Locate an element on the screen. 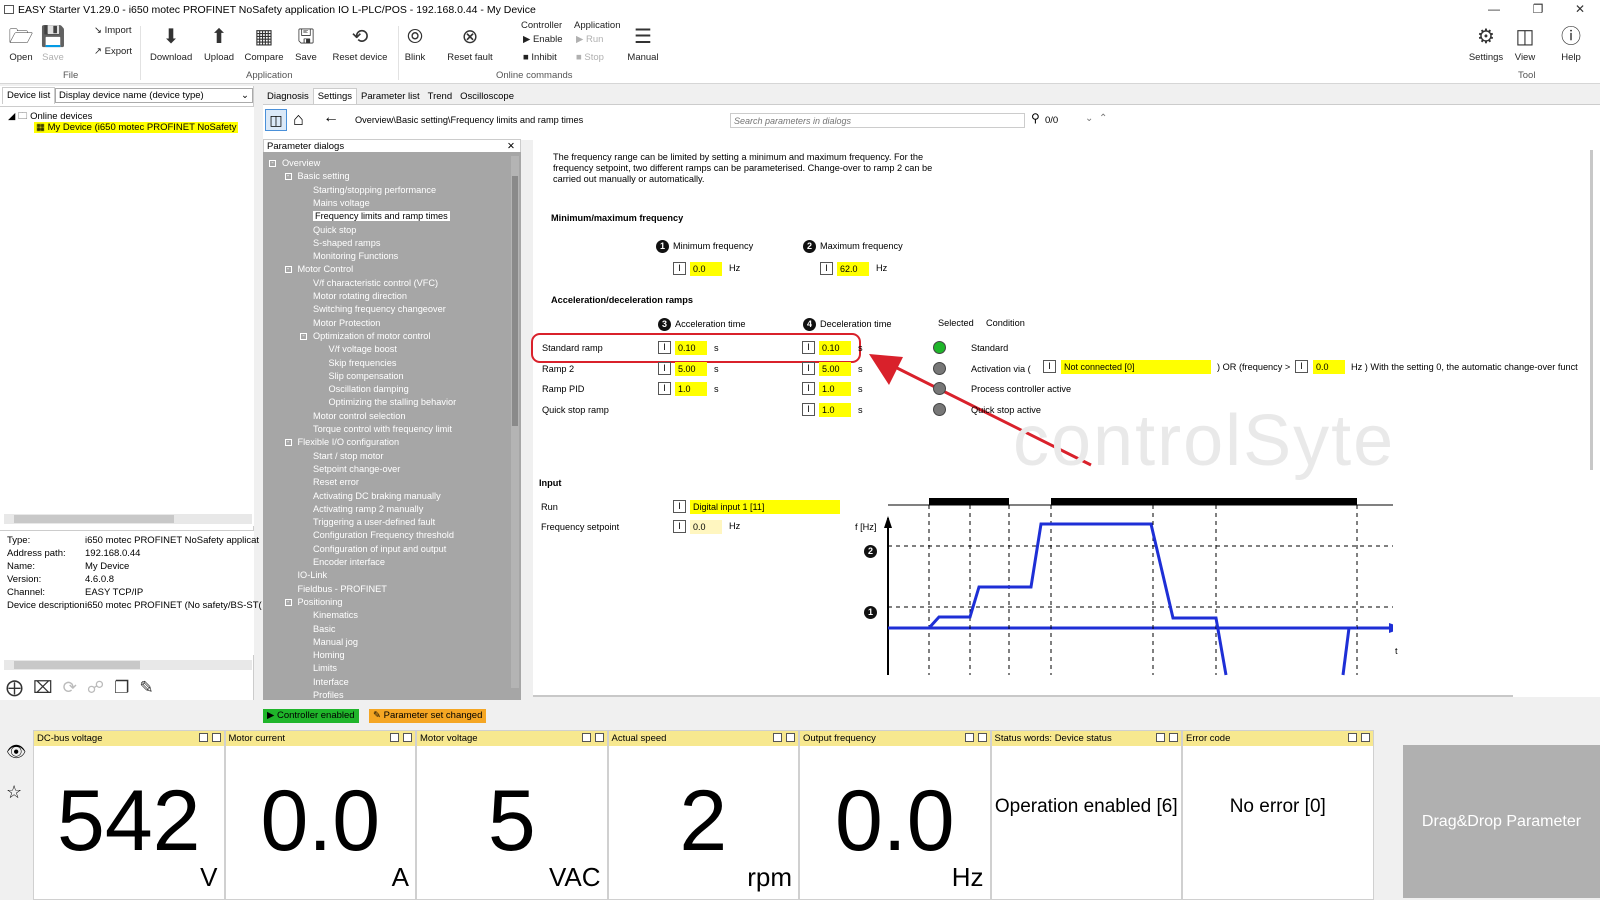 The height and width of the screenshot is (900, 1600). settings-button: ⚙ Settings is located at coordinates (1486, 43).